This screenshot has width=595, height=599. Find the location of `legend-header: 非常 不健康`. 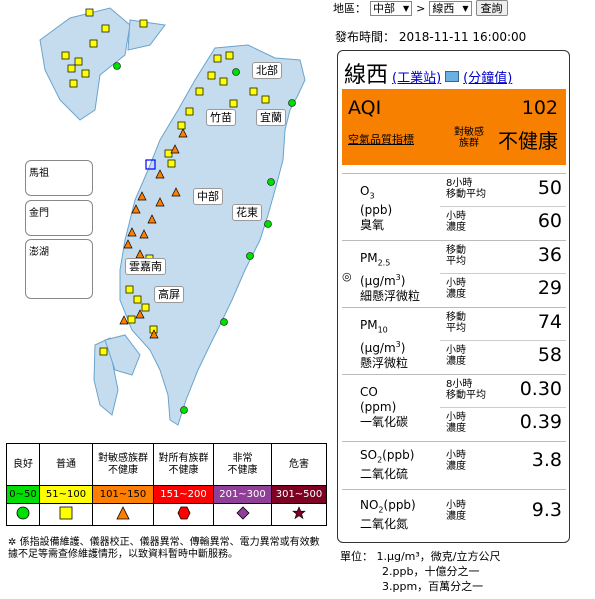

legend-header: 非常 不健康 is located at coordinates (242, 464).